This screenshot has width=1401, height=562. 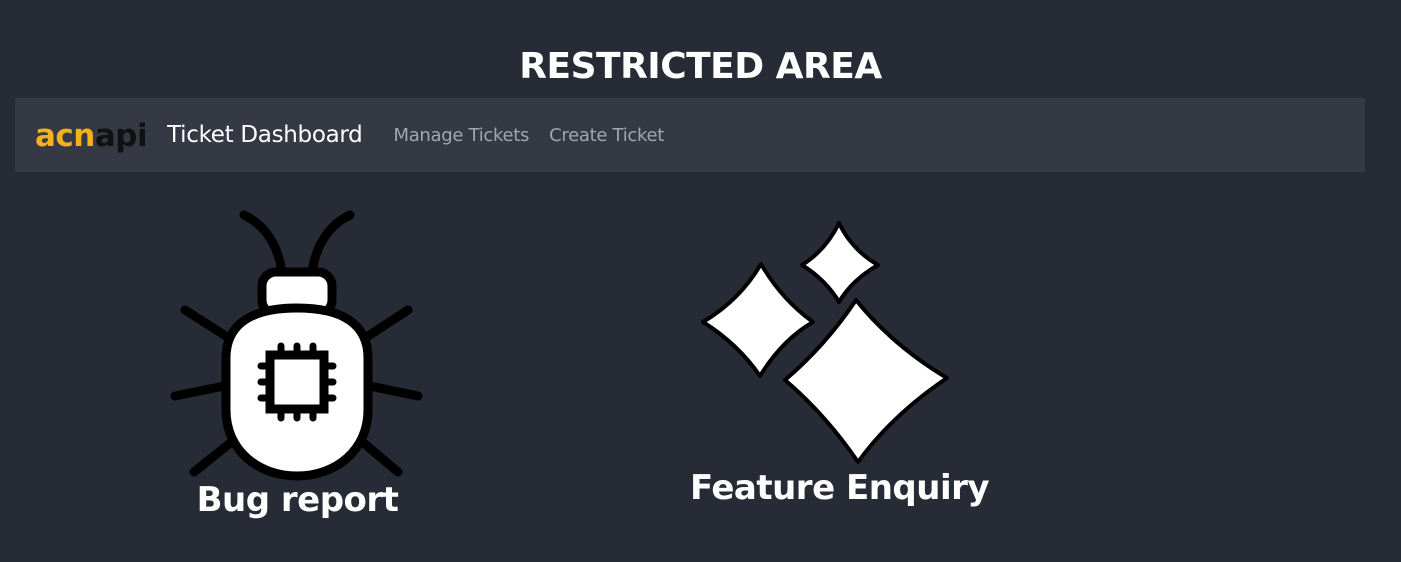 I want to click on feature-enquiry-label: Feature Enquiry, so click(x=840, y=488).